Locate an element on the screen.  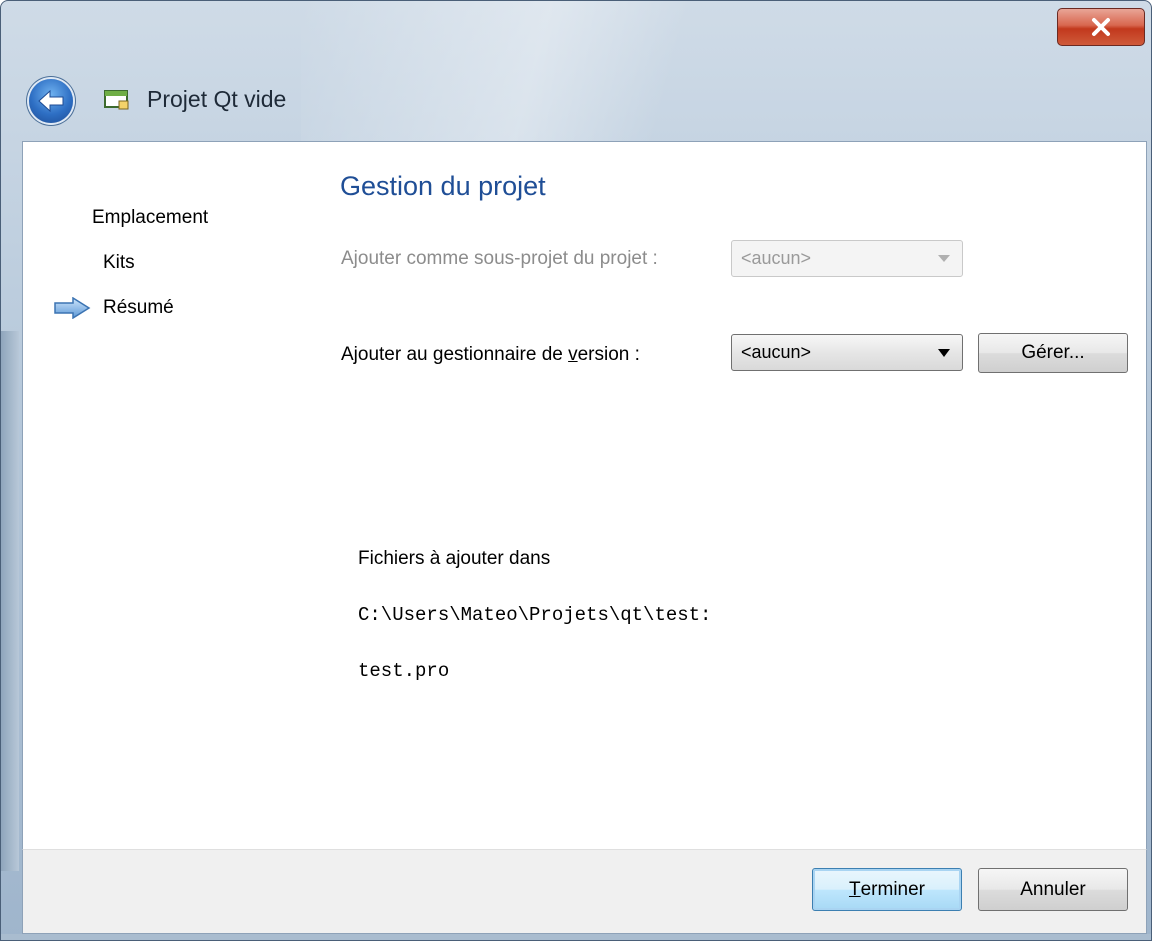
current-step-arrow-icon is located at coordinates (72, 308).